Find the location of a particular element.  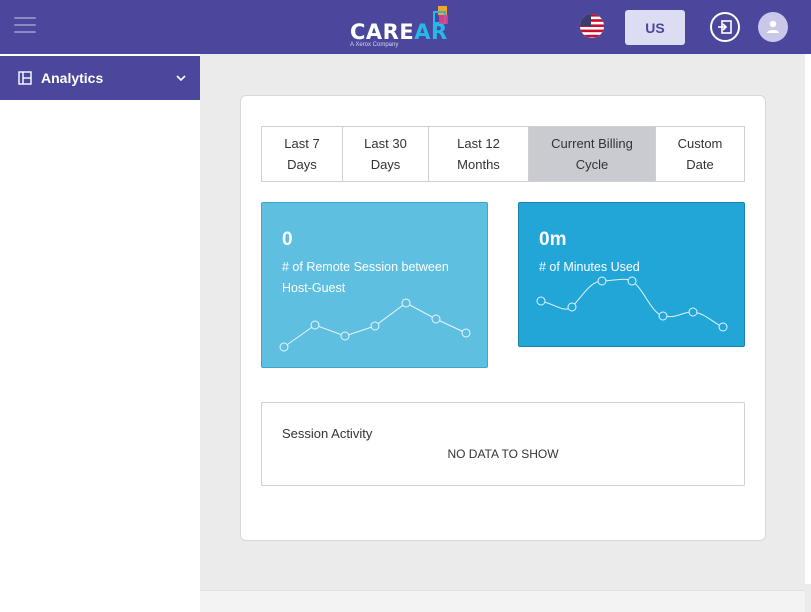

carear-logo: CAREAR ™ A Xerox Company is located at coordinates (405, 28).